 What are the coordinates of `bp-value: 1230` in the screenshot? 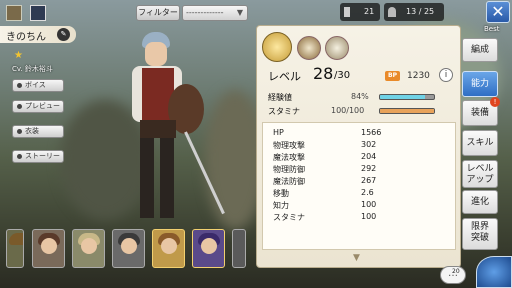 It's located at (418, 76).